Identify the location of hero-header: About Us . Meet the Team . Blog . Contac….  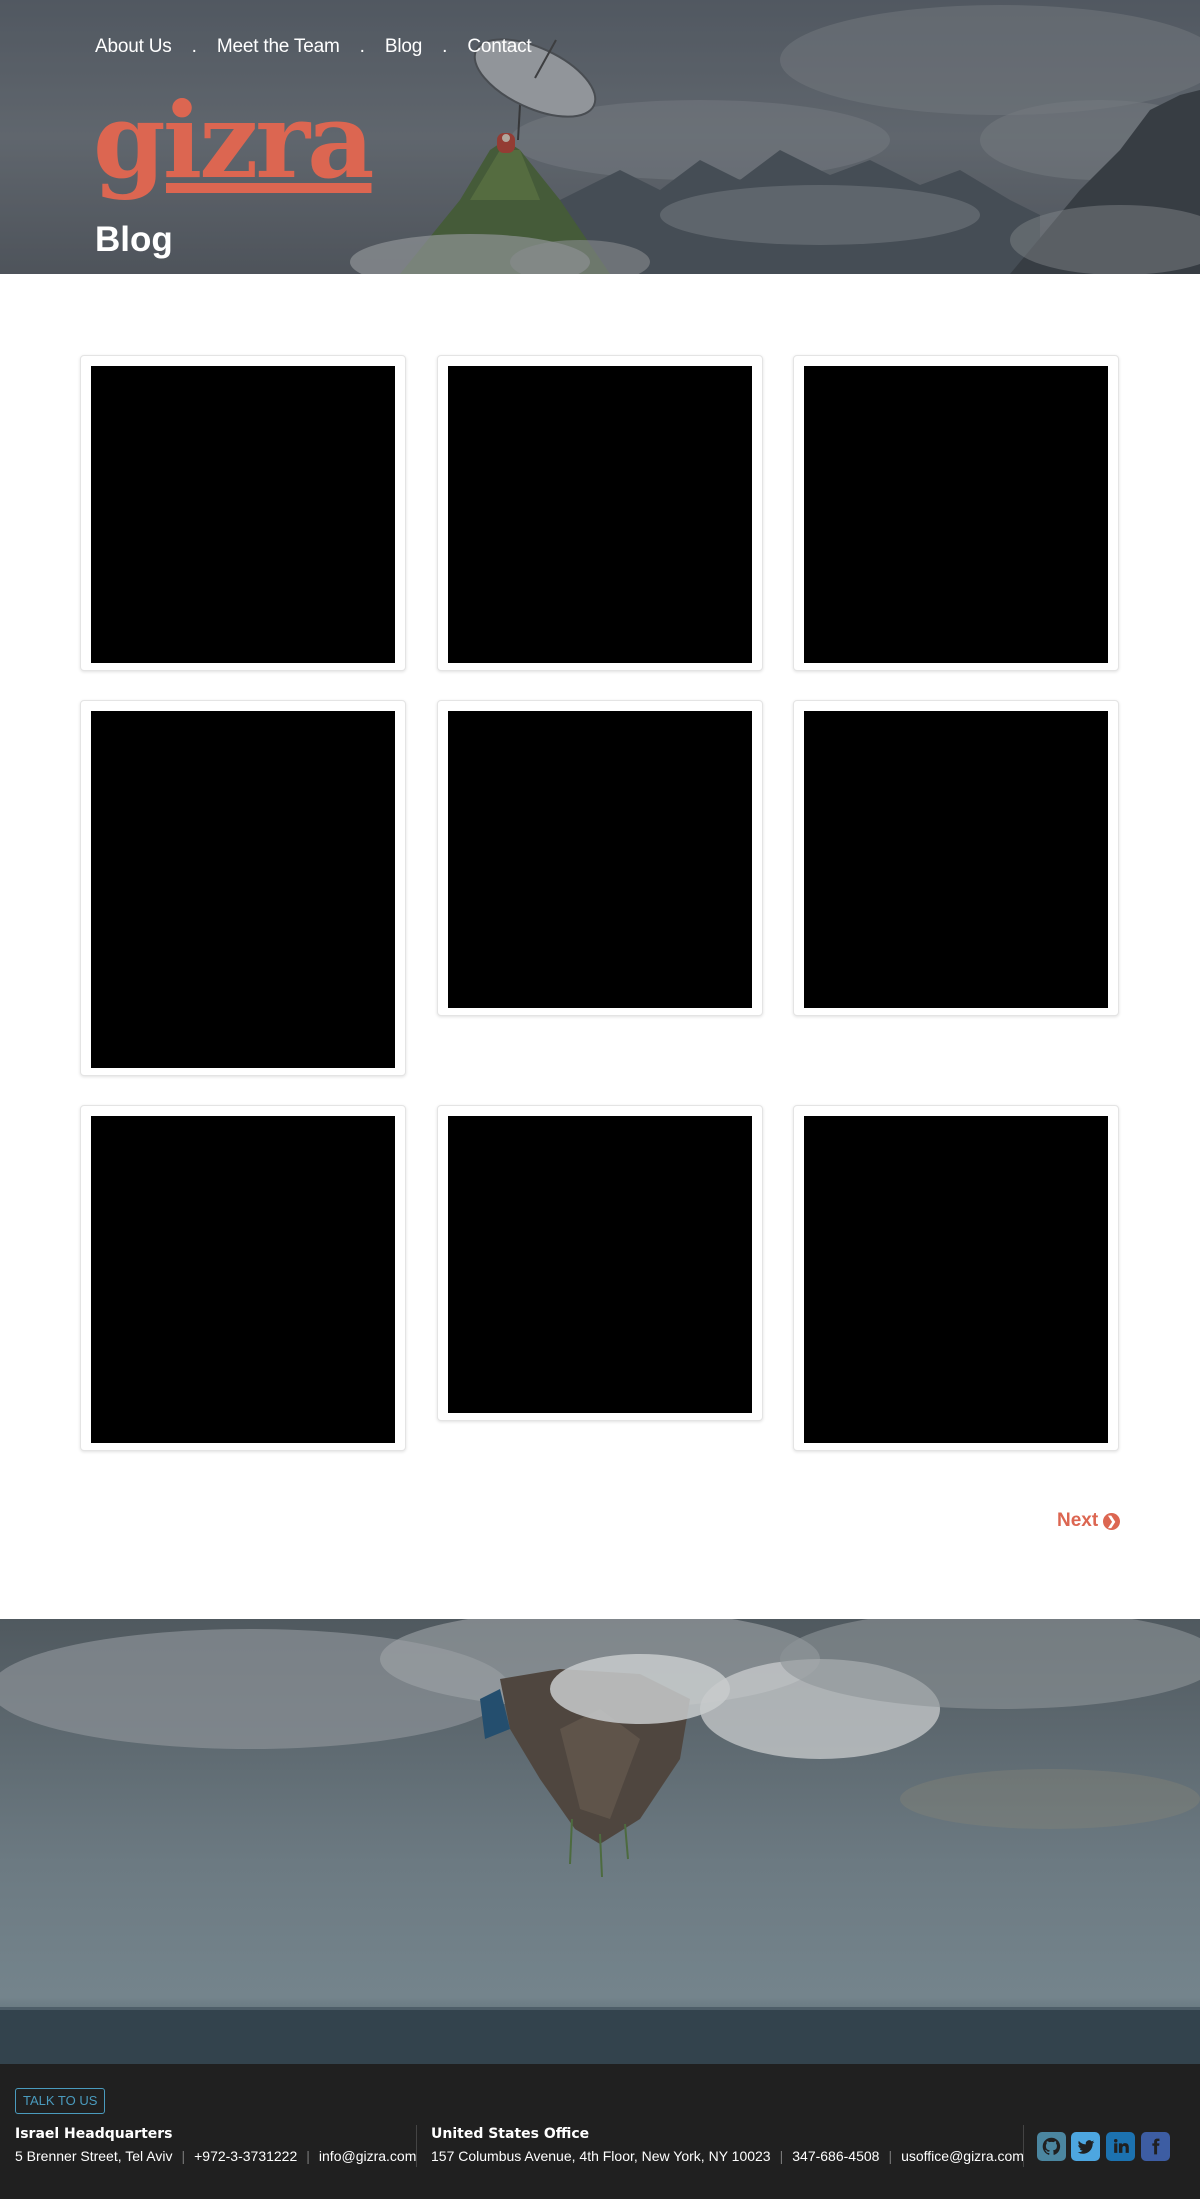
(600, 137).